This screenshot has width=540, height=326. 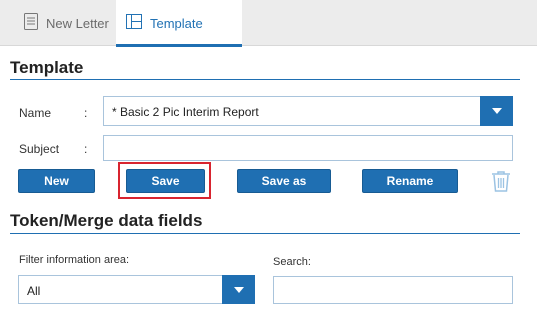 I want to click on filter-area-label: Filter information area:, so click(x=74, y=260).